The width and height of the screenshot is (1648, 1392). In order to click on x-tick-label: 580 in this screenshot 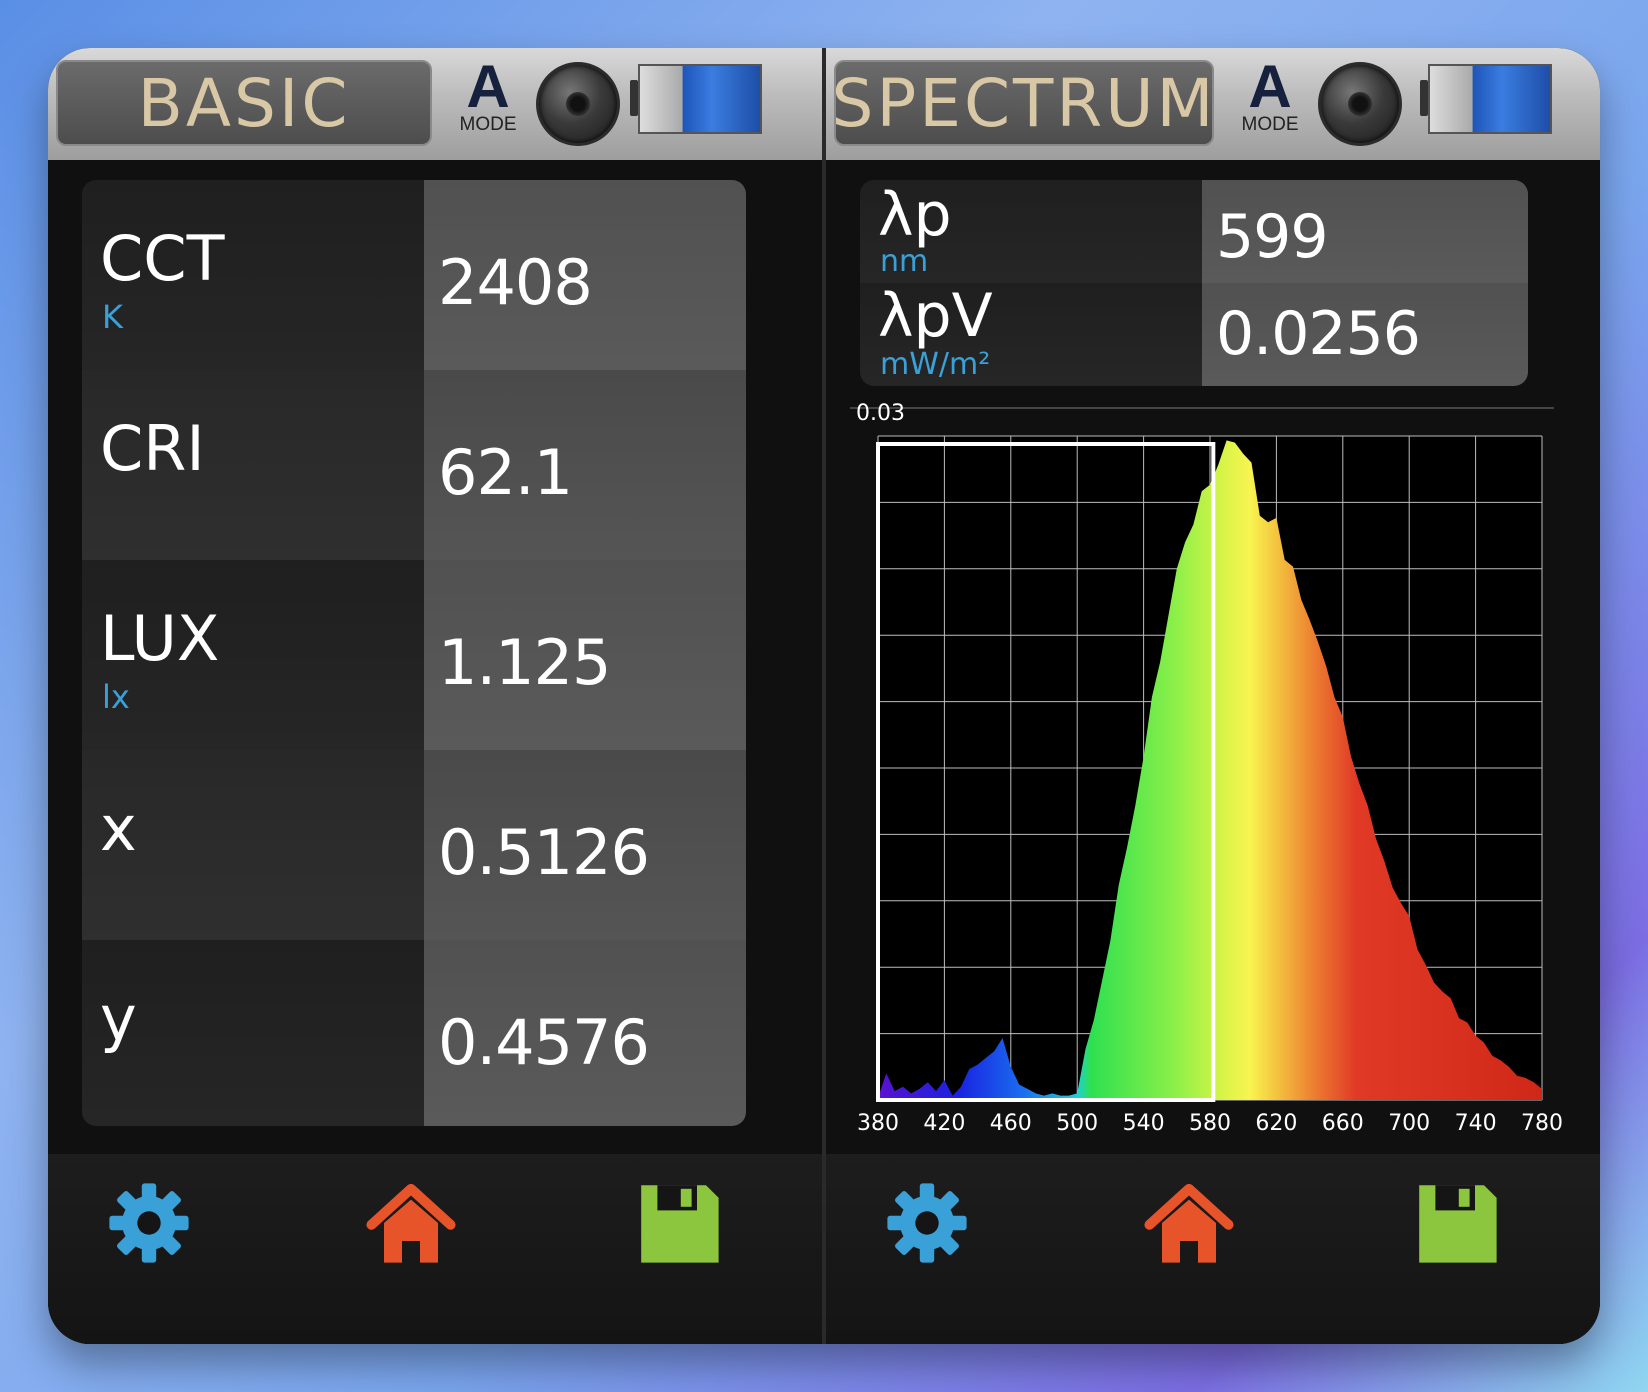, I will do `click(1210, 1123)`.